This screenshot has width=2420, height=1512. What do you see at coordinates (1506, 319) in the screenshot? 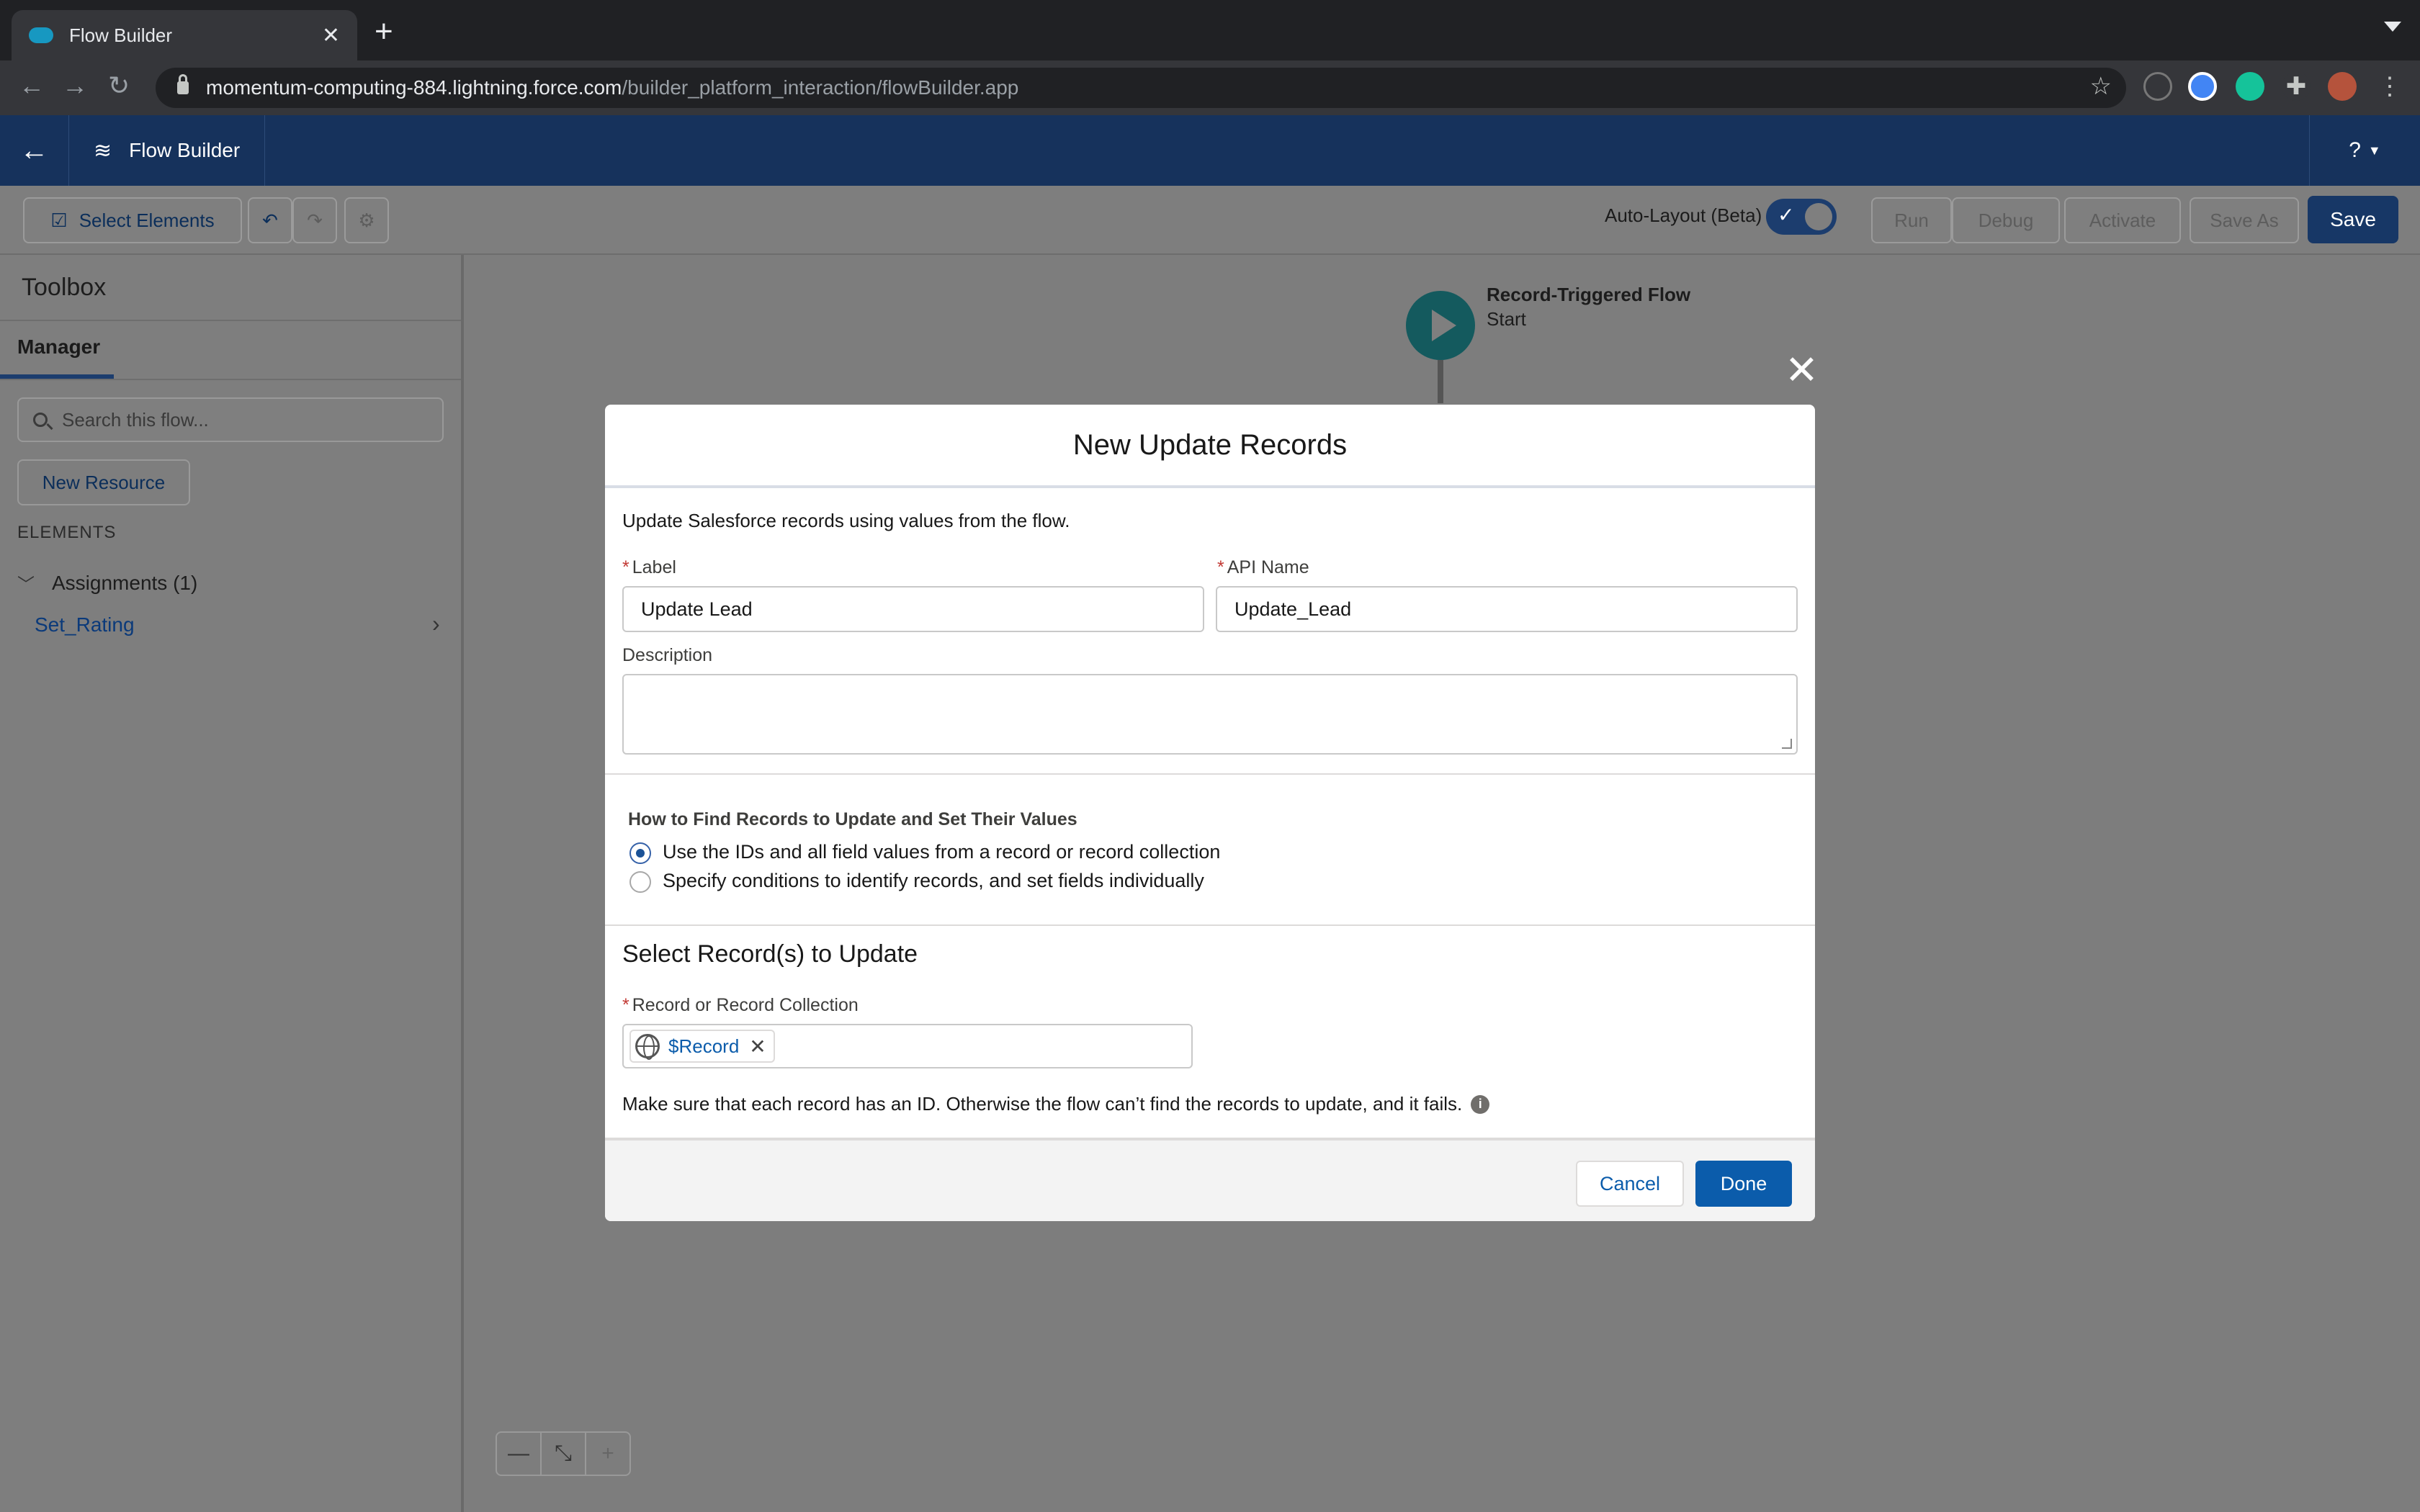
I see `start-label: Start` at bounding box center [1506, 319].